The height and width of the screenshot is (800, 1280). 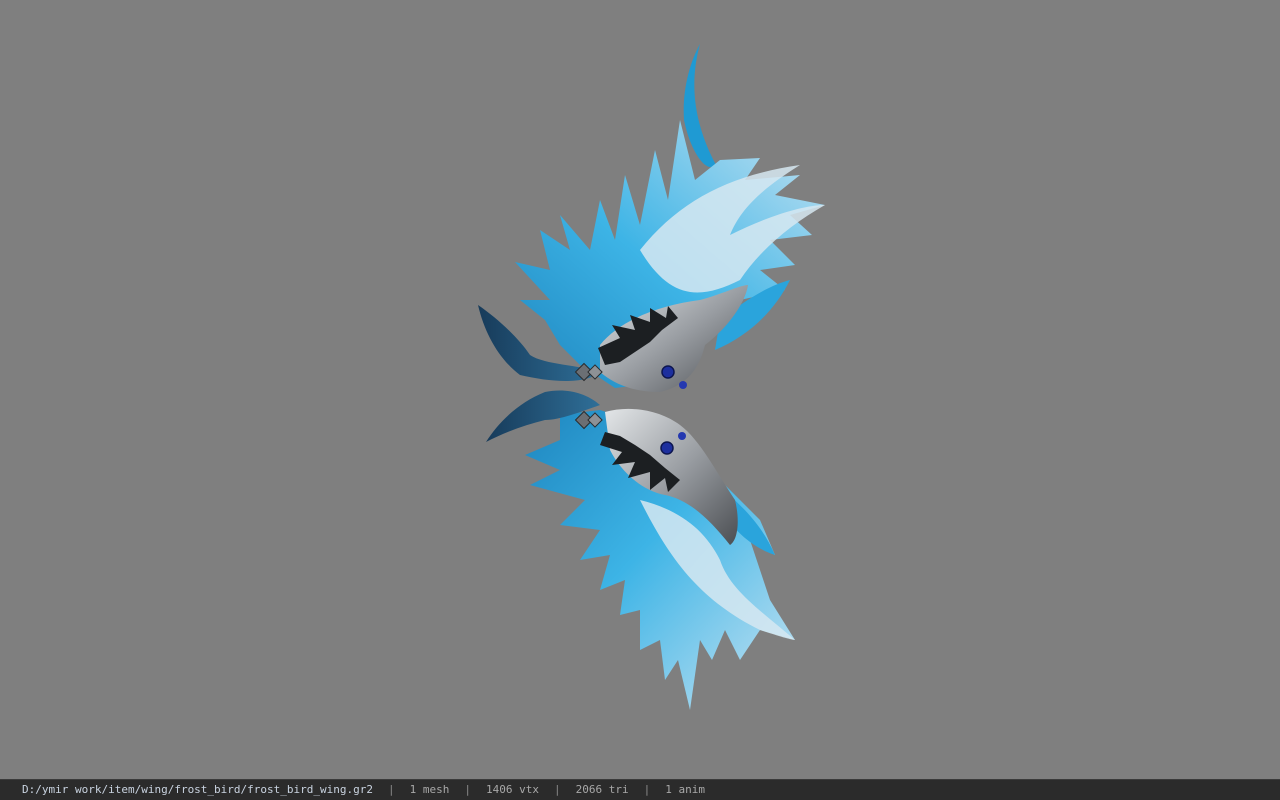 I want to click on lower-wing-gem, so click(x=667, y=448).